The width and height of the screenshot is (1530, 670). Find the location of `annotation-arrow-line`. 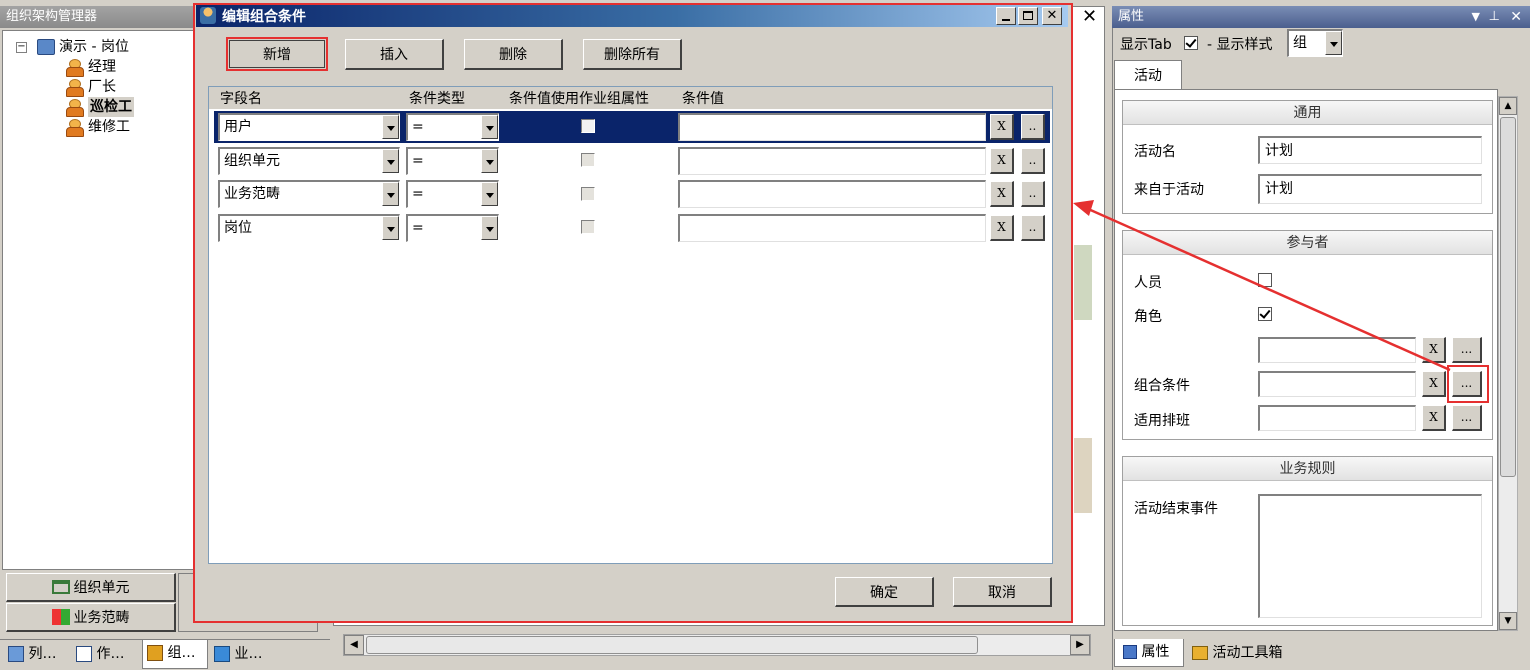

annotation-arrow-line is located at coordinates (1268, 289).